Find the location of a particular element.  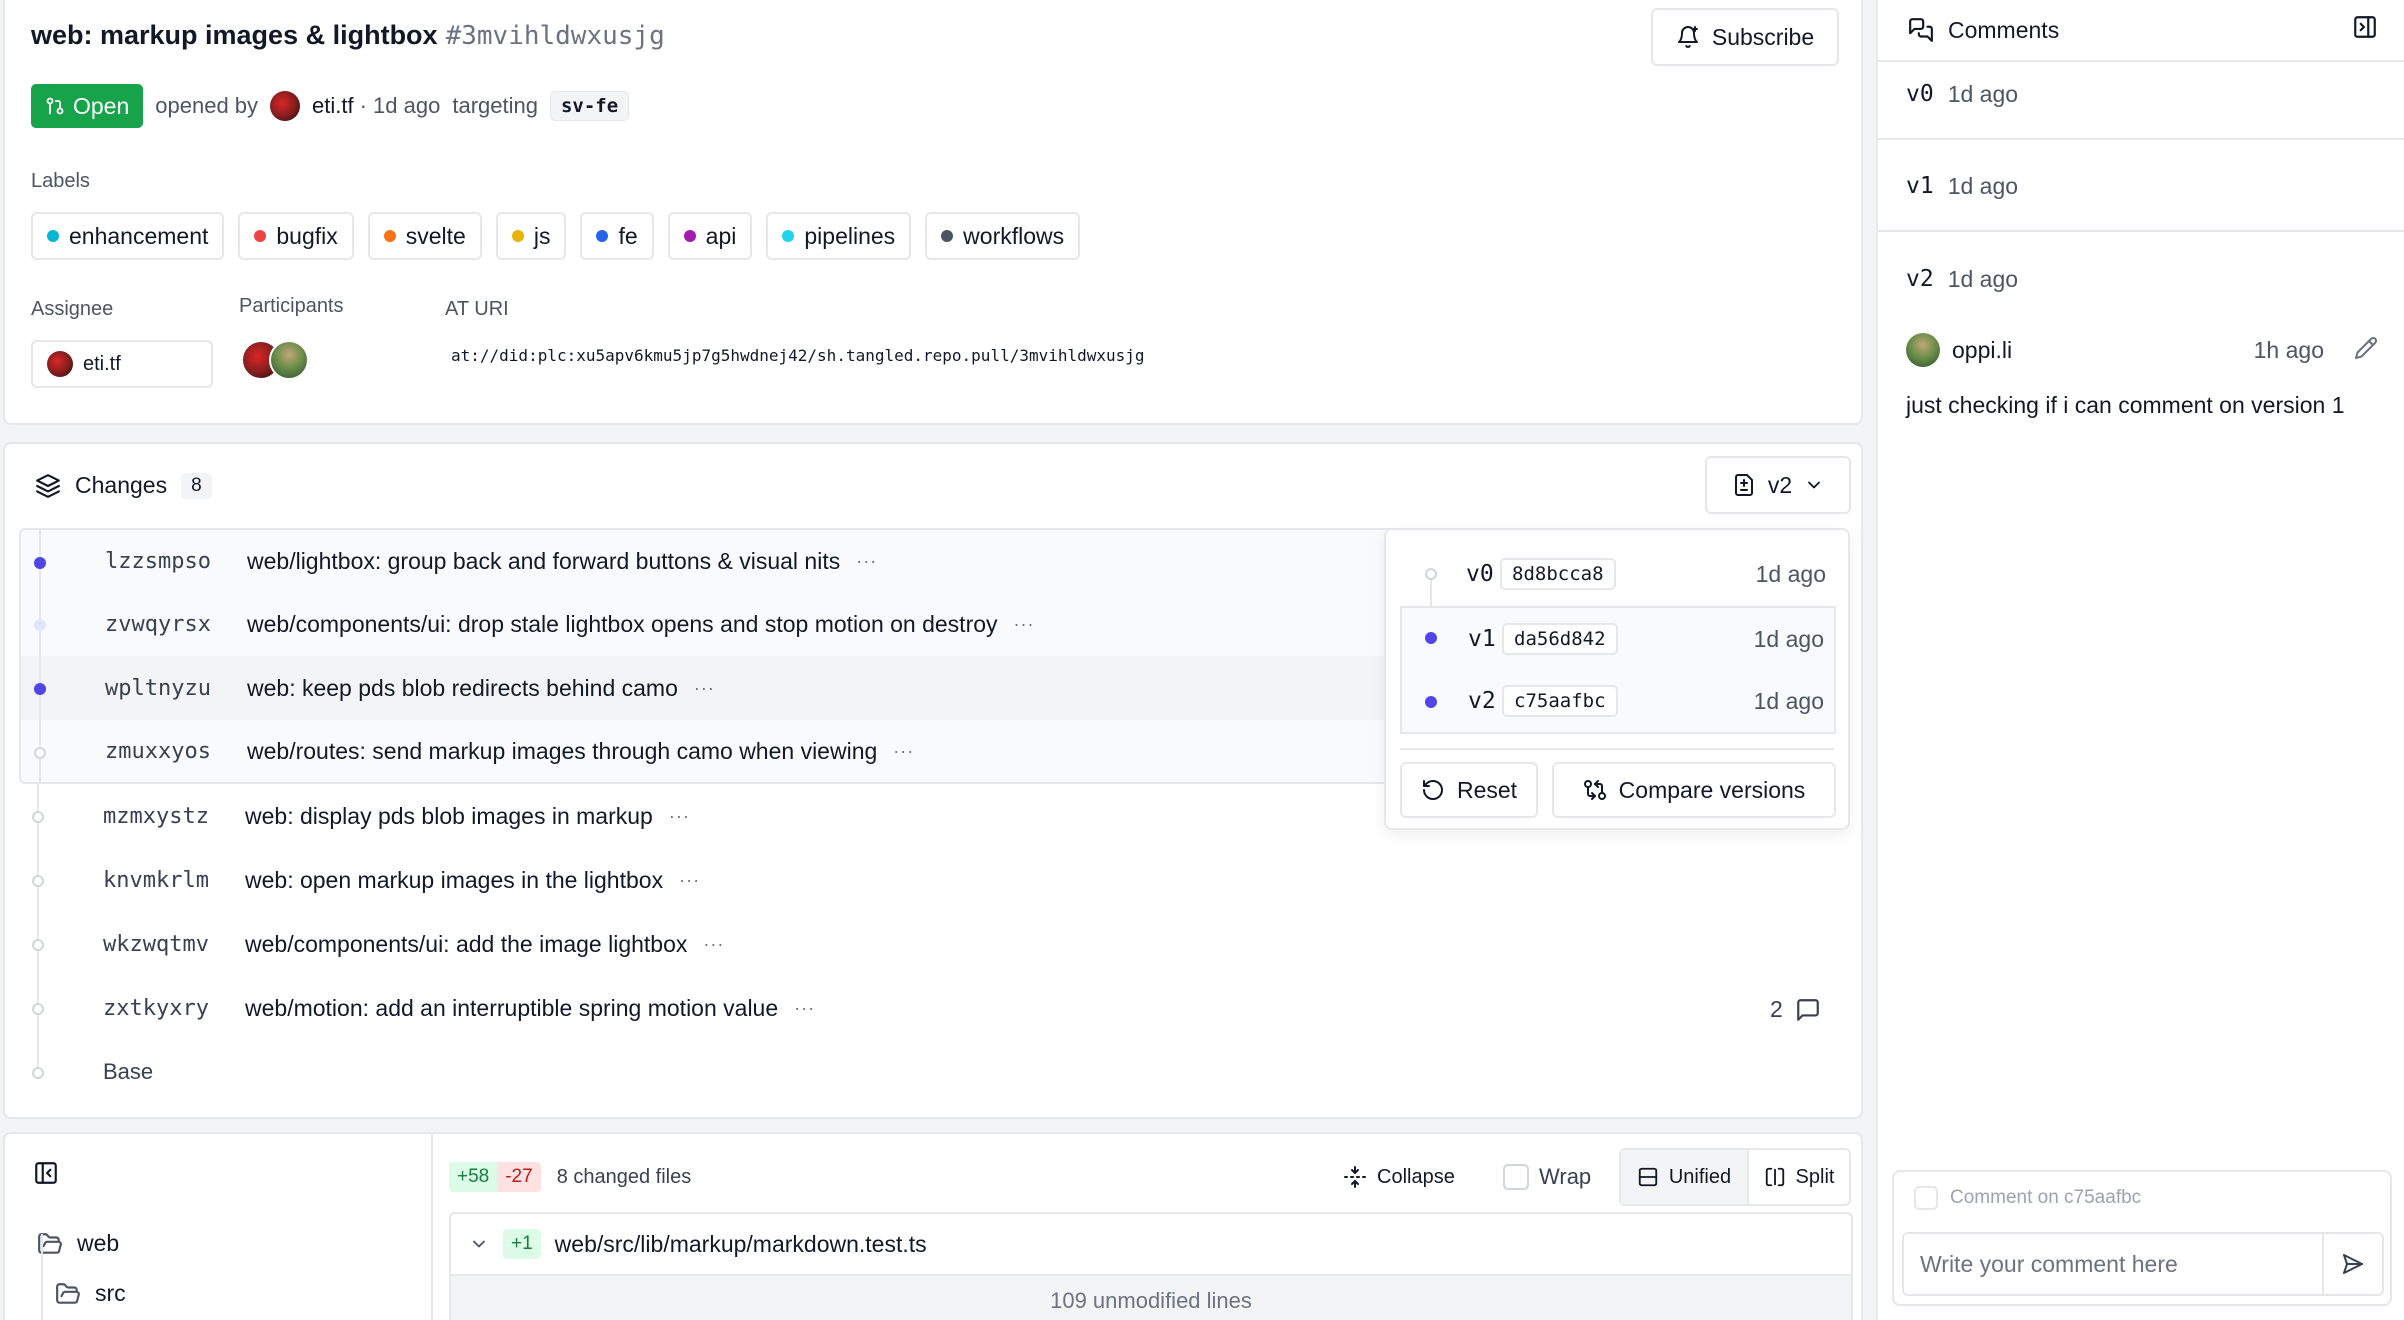

selected-version: v2 is located at coordinates (1780, 484).